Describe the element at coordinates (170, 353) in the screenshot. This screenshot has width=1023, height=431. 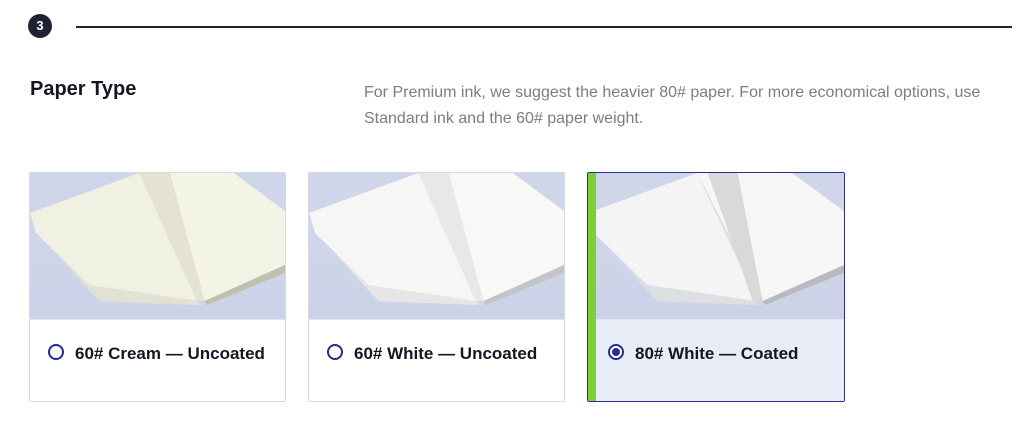
I see `option-label: 60# Cream — Uncoated` at that location.